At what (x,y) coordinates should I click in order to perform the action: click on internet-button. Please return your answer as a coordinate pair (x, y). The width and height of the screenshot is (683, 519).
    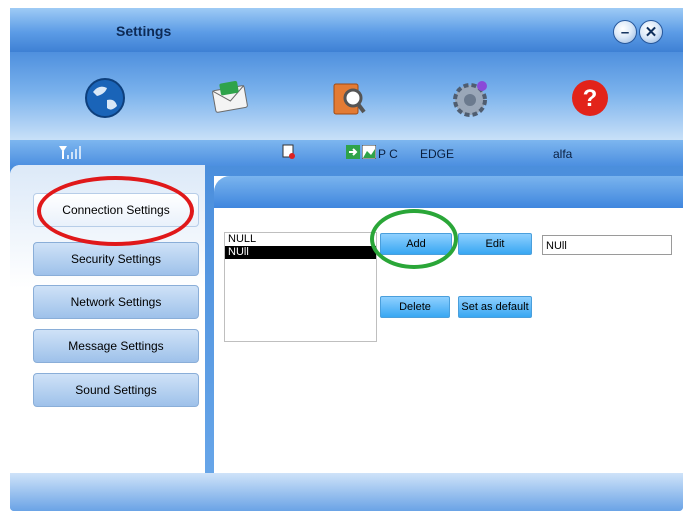
    Looking at the image, I should click on (105, 98).